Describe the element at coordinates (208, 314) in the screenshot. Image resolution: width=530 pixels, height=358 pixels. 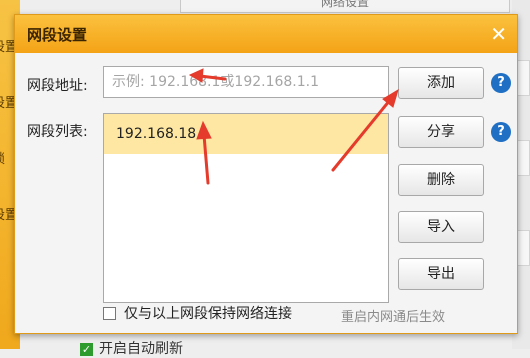
I see `keep-connection-label: 仅与以上网段保持网络连接` at that location.